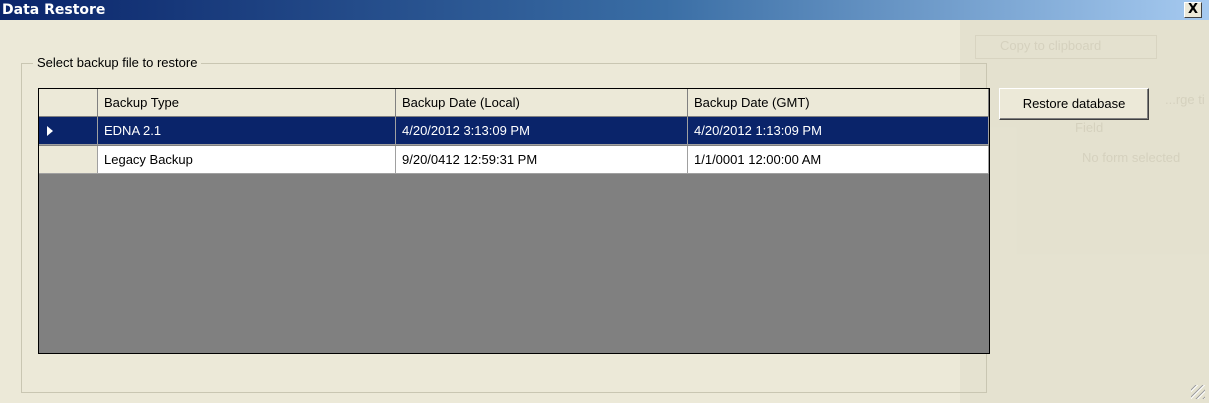 The height and width of the screenshot is (403, 1209). I want to click on close-icon: X, so click(1193, 9).